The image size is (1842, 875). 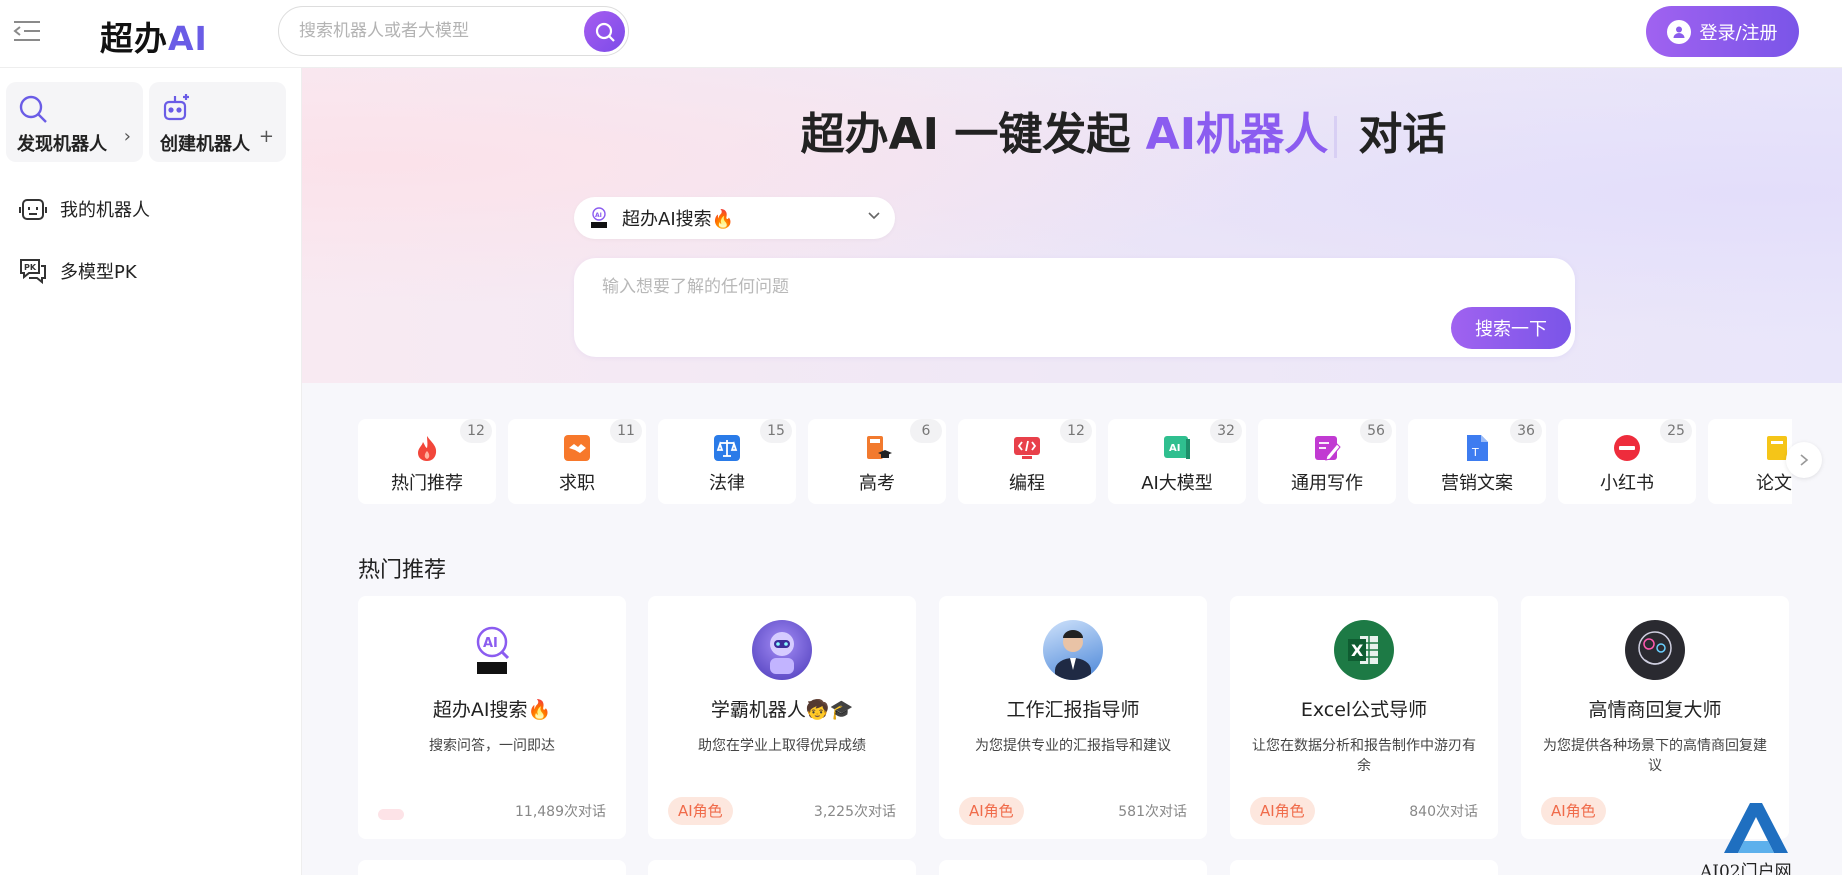 I want to click on category-label: 通用写作, so click(x=1327, y=483).